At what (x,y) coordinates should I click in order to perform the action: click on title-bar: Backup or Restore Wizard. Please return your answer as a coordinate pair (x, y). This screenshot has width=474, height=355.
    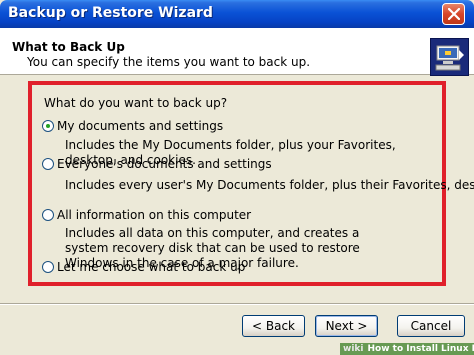
    Looking at the image, I should click on (237, 14).